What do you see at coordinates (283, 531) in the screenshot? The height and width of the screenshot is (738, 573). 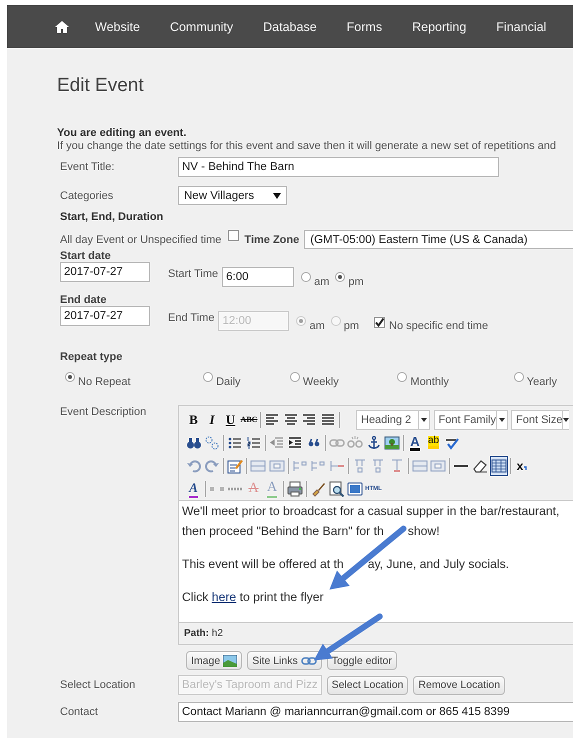 I see `paragraph-text: then proceed "Behind the Barn" for th` at bounding box center [283, 531].